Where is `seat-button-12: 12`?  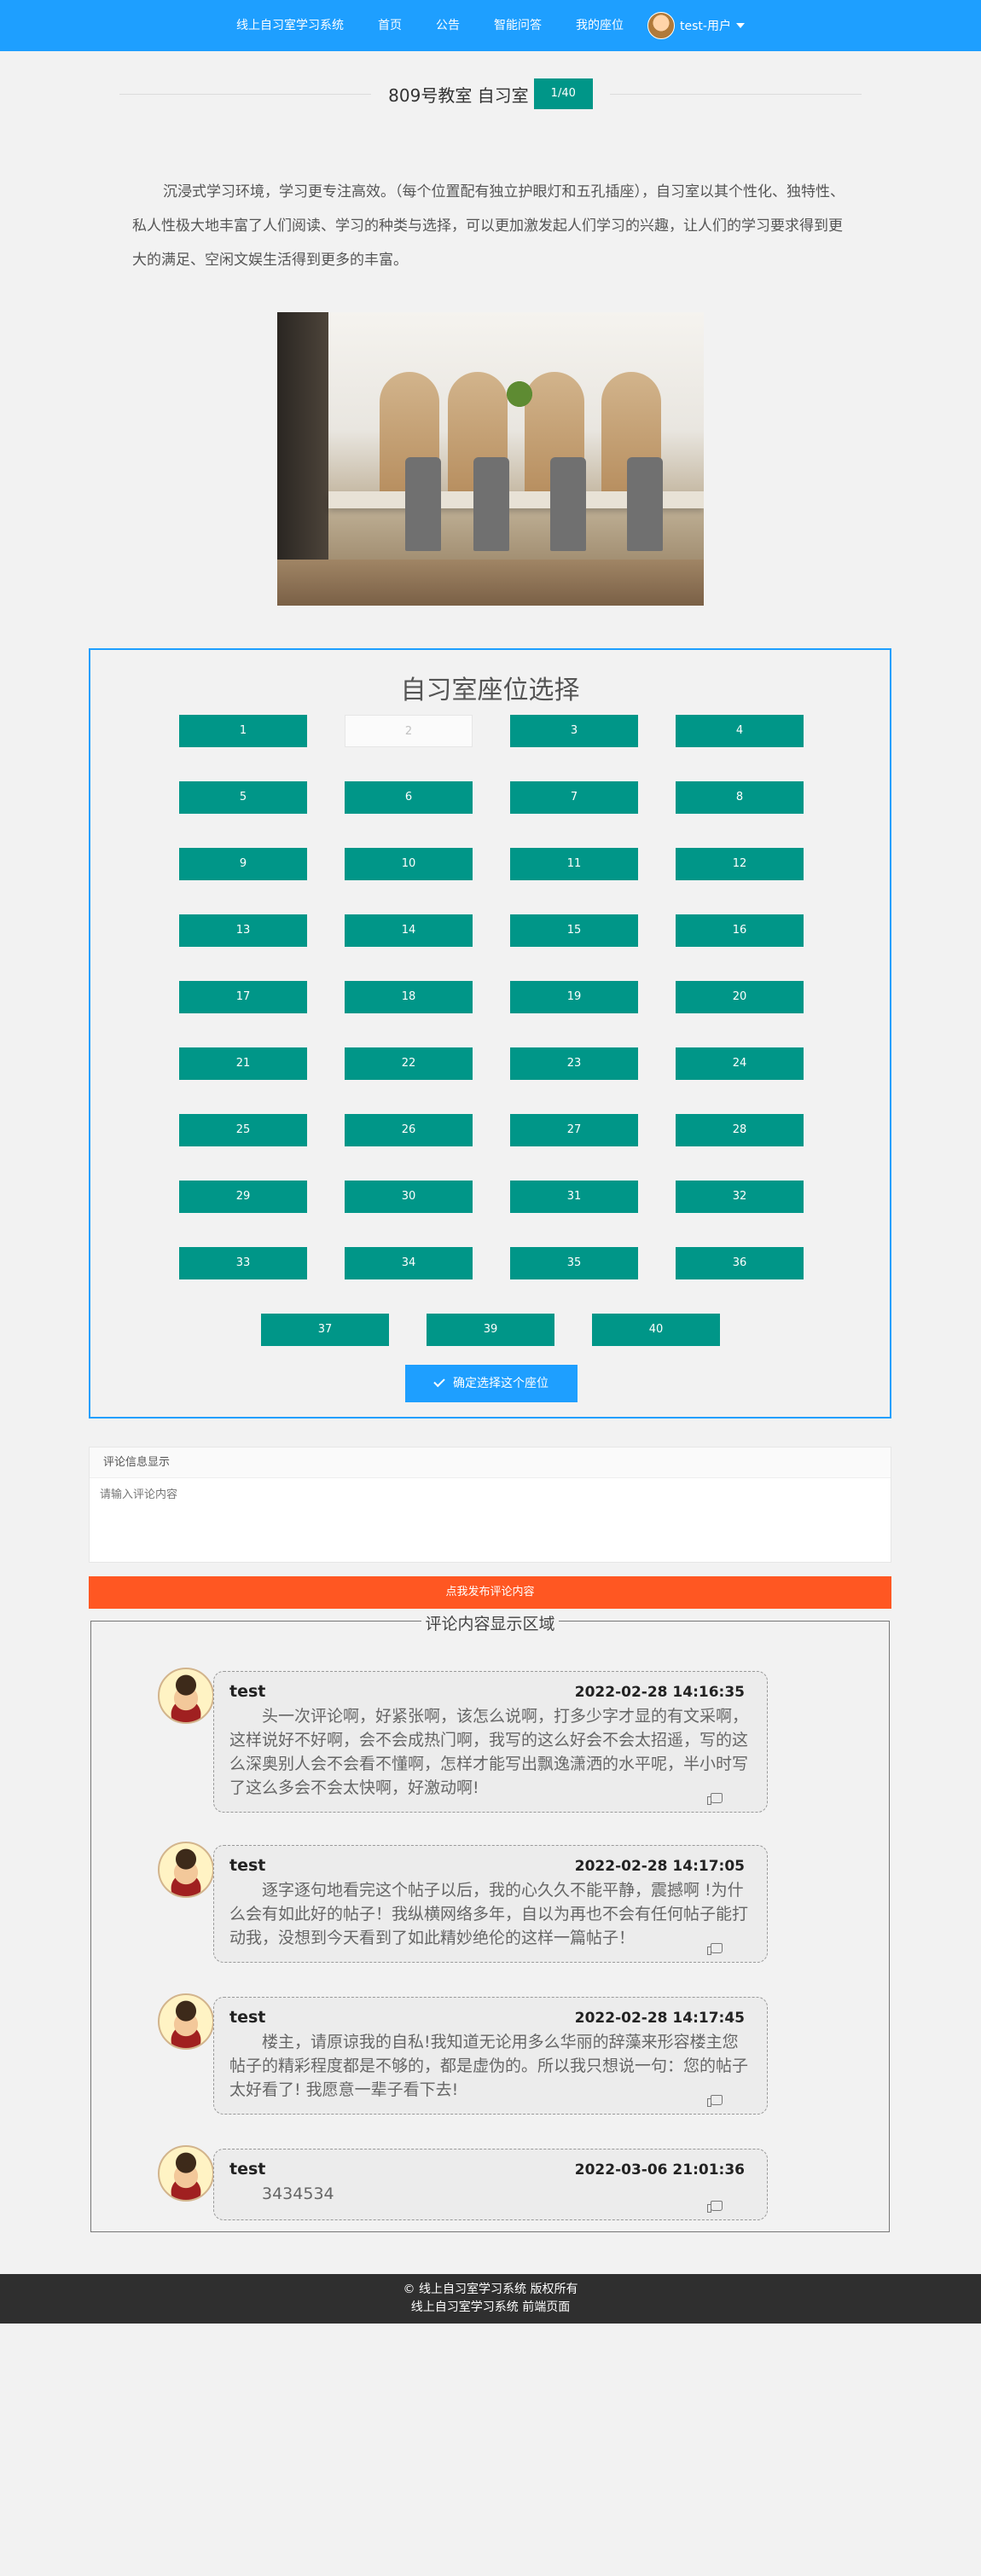 seat-button-12: 12 is located at coordinates (740, 864).